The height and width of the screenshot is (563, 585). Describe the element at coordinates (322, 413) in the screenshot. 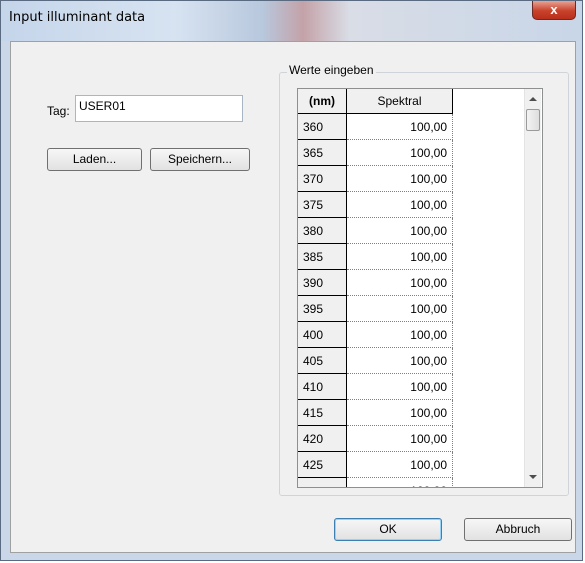

I see `wavelength-cell: 415` at that location.